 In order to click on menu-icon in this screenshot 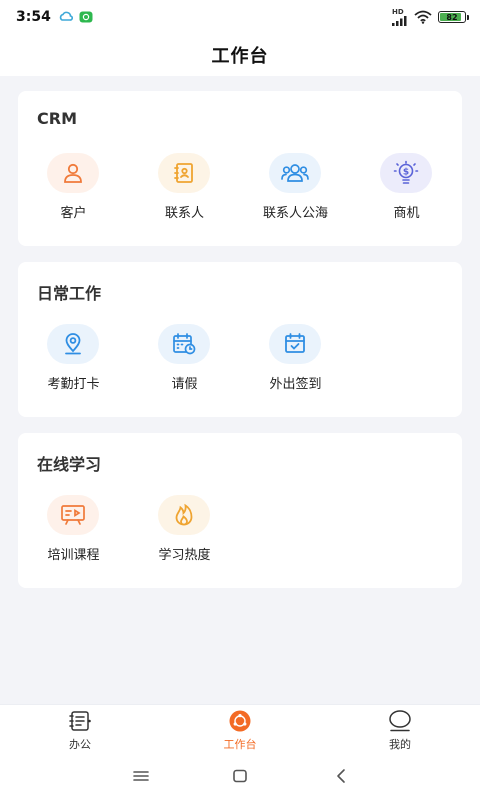, I will do `click(141, 776)`.